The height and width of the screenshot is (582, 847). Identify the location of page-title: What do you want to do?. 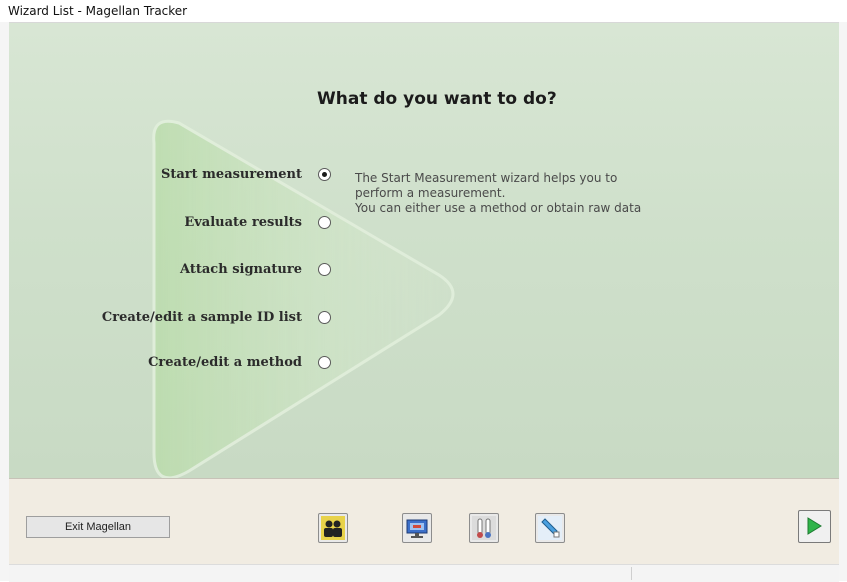
(437, 99).